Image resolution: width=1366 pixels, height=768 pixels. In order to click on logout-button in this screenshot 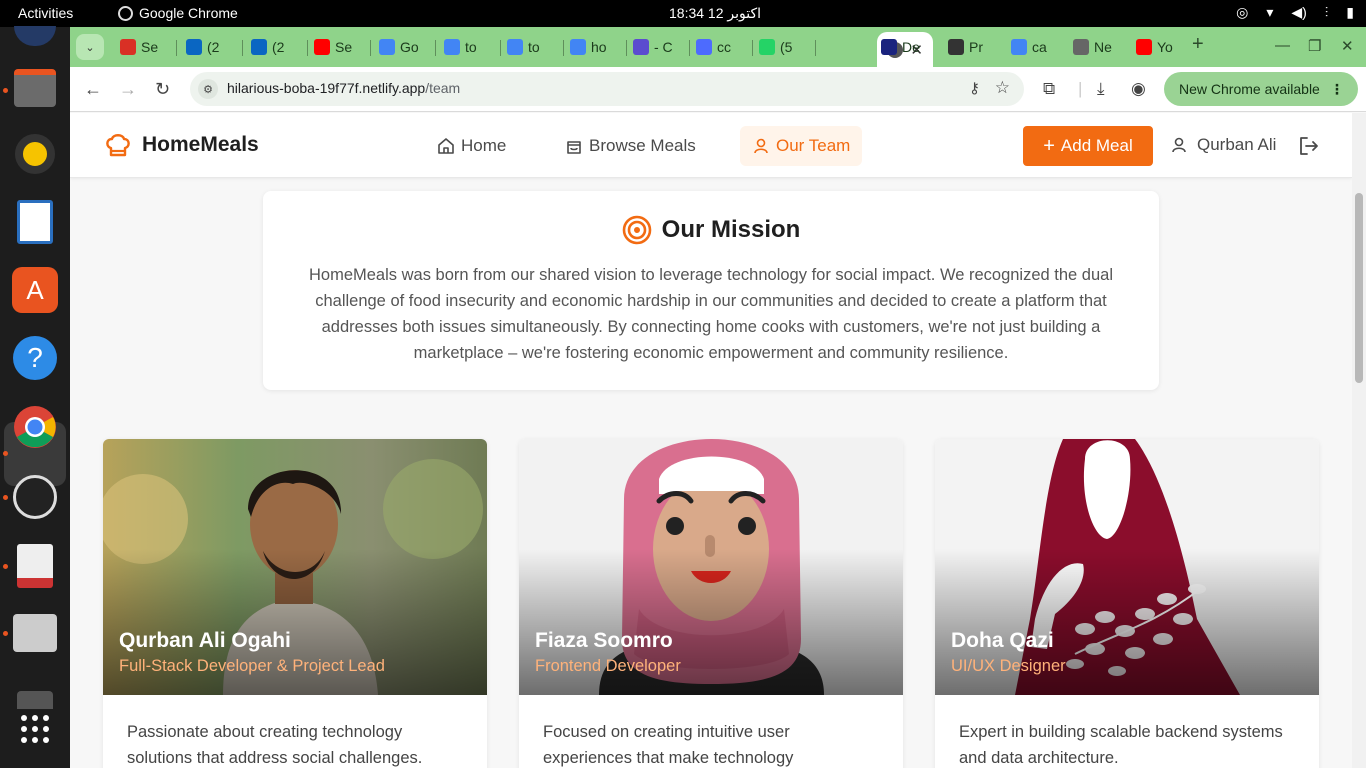, I will do `click(1309, 148)`.